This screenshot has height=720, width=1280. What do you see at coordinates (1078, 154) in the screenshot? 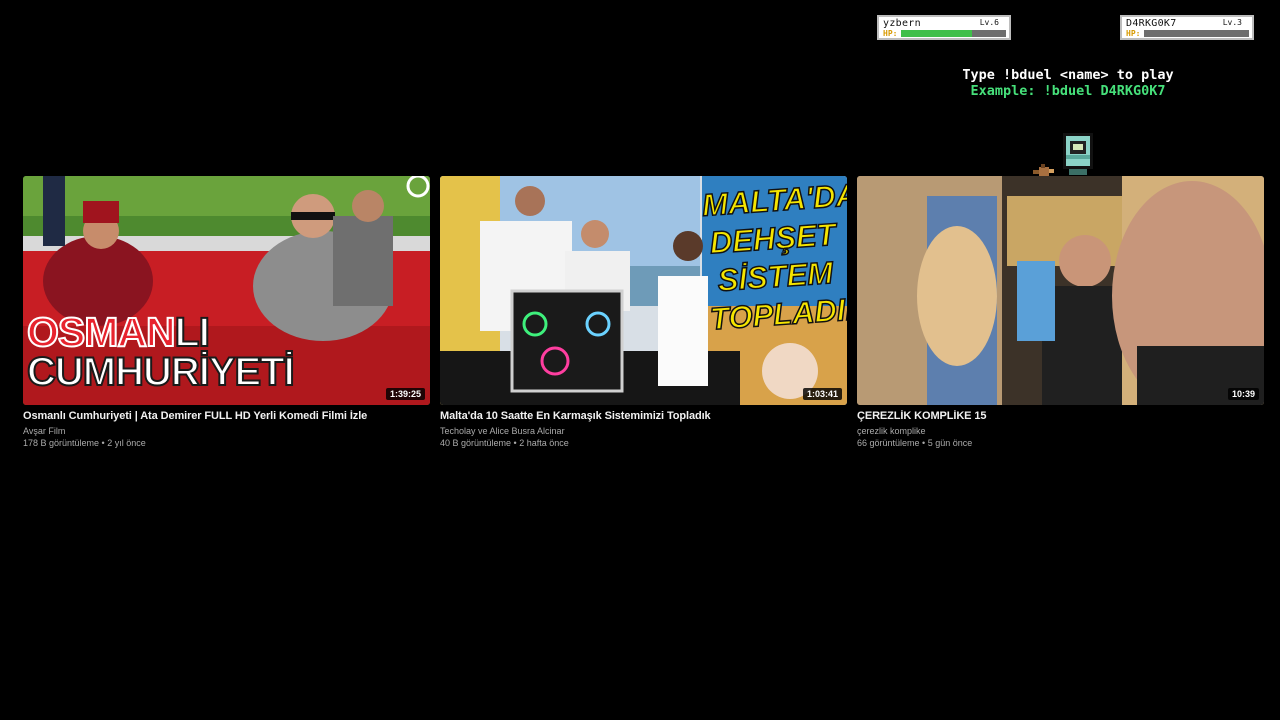
I see `knight-sprite-icon` at bounding box center [1078, 154].